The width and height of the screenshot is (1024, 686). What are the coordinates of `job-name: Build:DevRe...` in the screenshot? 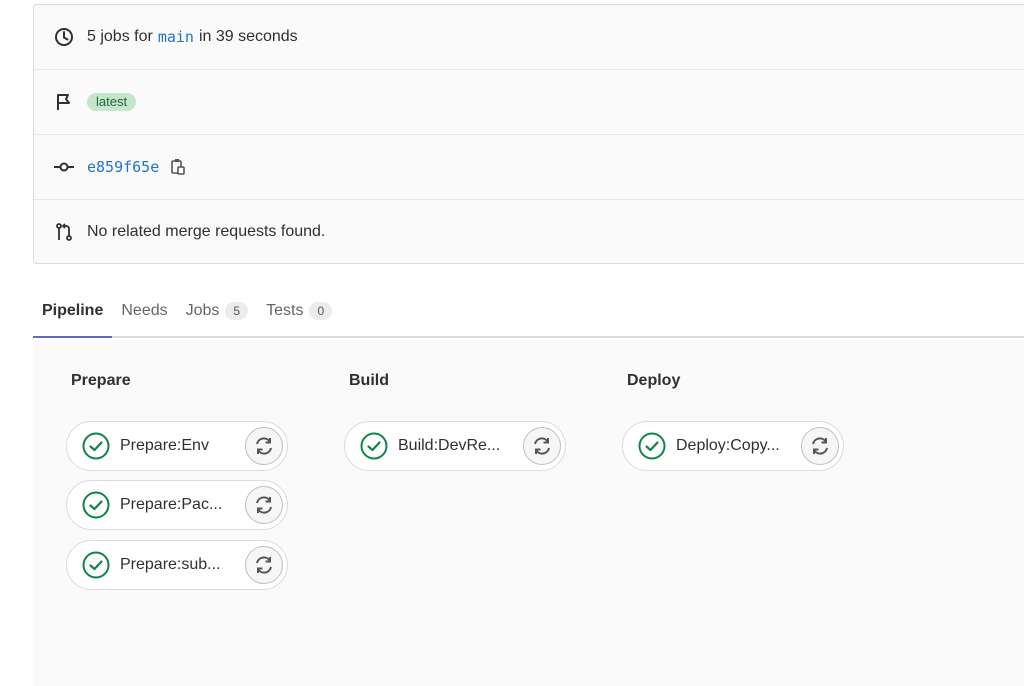 It's located at (449, 445).